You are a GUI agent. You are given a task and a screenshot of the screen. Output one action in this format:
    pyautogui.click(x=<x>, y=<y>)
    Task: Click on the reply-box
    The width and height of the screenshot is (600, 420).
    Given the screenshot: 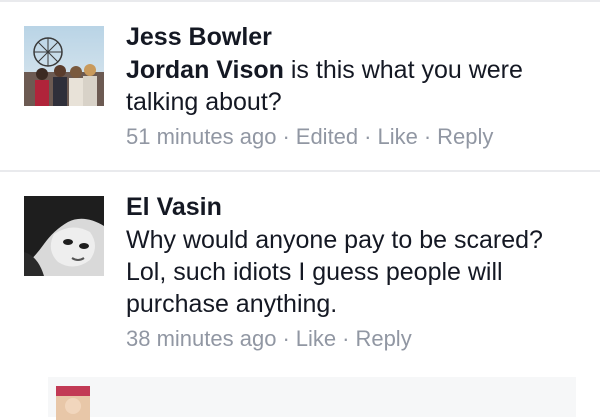 What is the action you would take?
    pyautogui.click(x=312, y=398)
    